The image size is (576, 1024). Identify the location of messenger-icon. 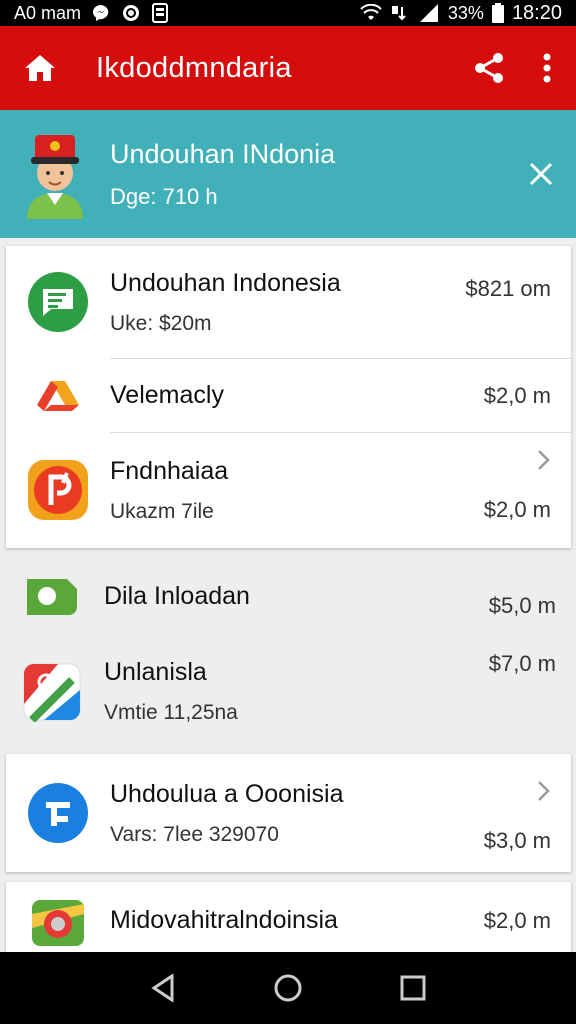
(101, 13).